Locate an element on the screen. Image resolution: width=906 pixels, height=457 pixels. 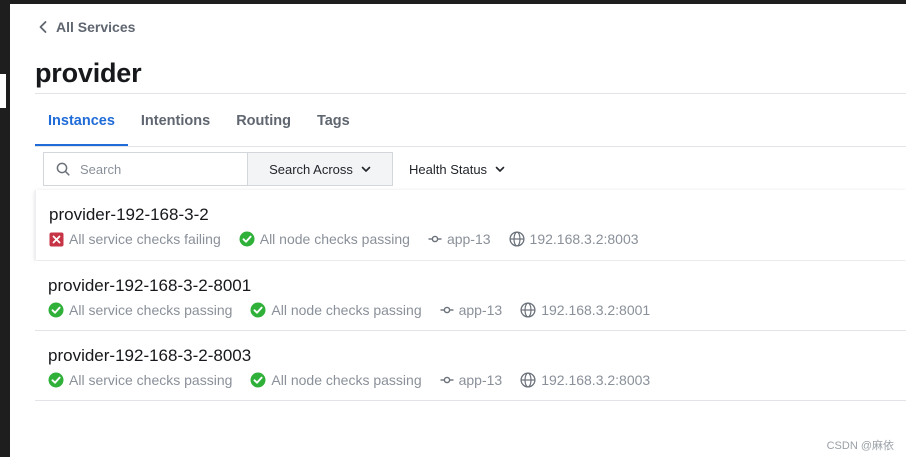
tab-label: Instances is located at coordinates (81, 120).